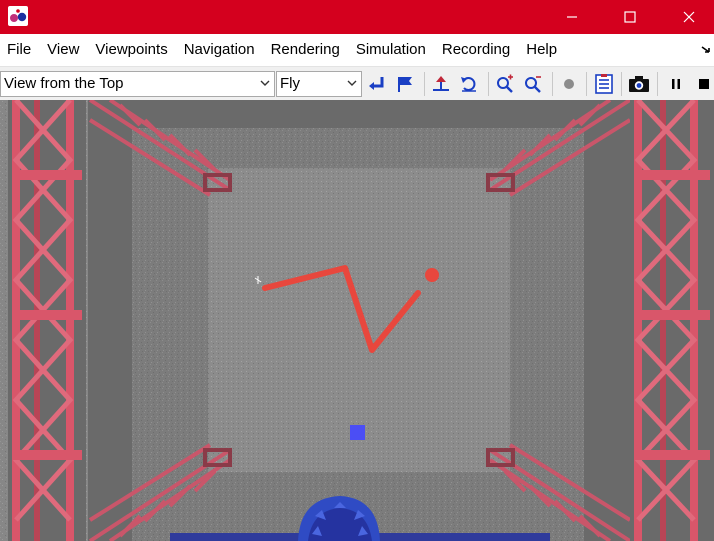 This screenshot has height=541, width=714. What do you see at coordinates (533, 84) in the screenshot?
I see `zoom-out-icon` at bounding box center [533, 84].